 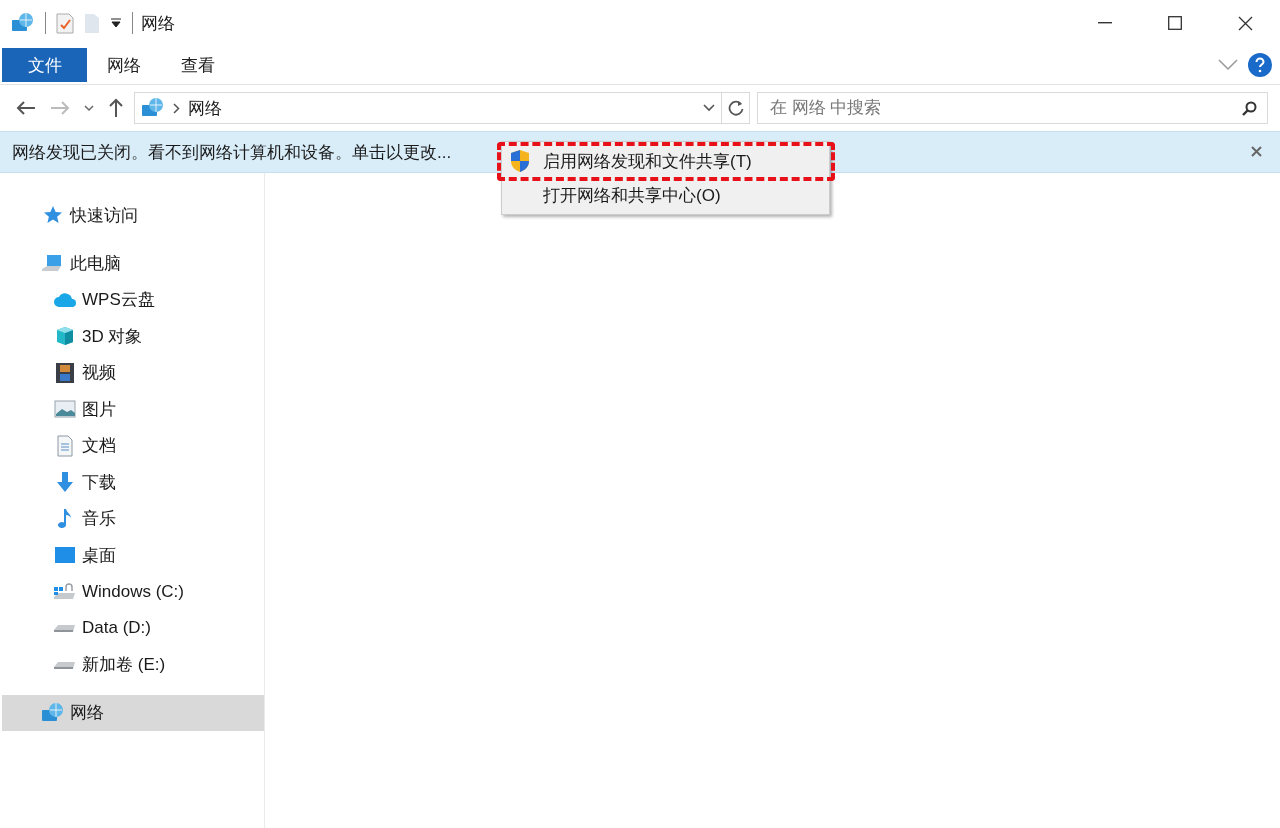 What do you see at coordinates (53, 215) in the screenshot?
I see `star-icon` at bounding box center [53, 215].